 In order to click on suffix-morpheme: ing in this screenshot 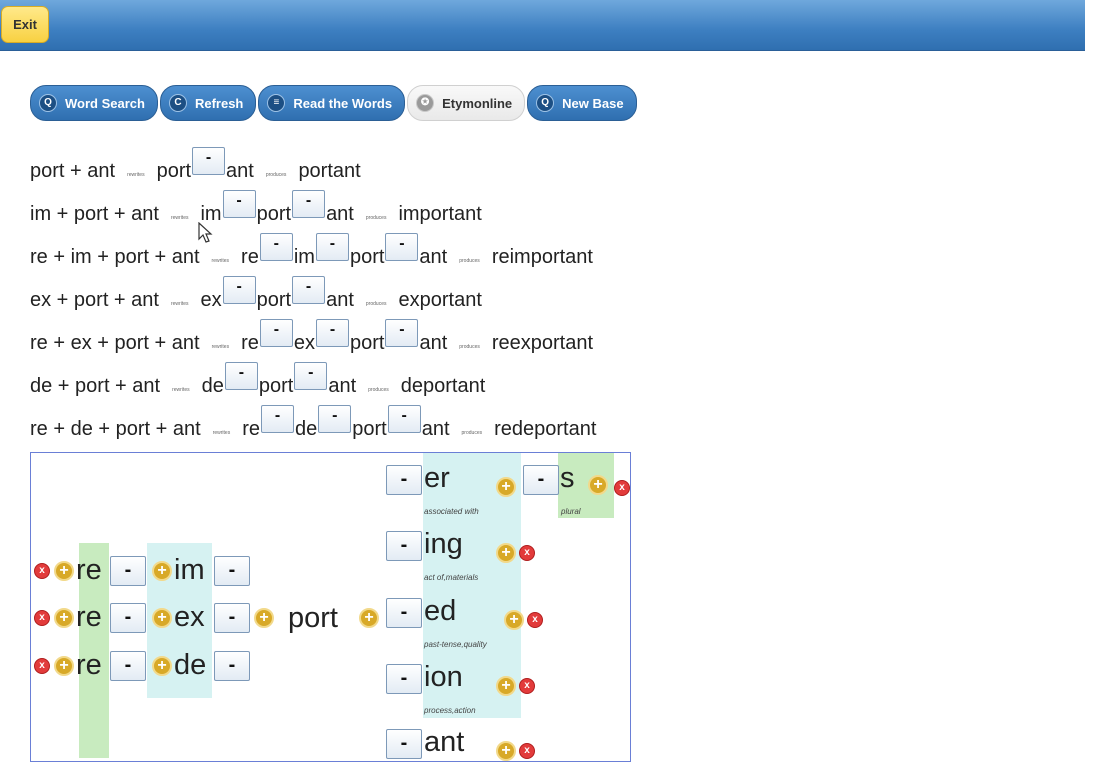, I will do `click(443, 544)`.